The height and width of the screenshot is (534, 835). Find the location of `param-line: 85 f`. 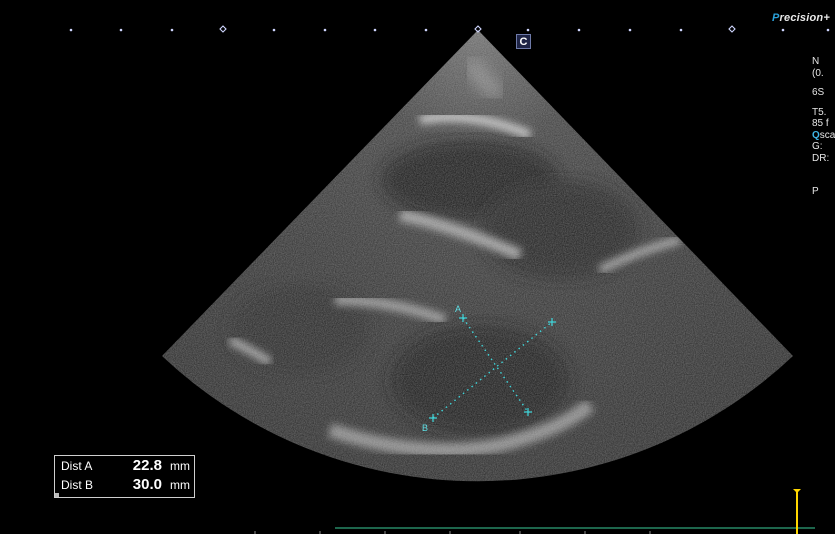

param-line: 85 f is located at coordinates (820, 123).